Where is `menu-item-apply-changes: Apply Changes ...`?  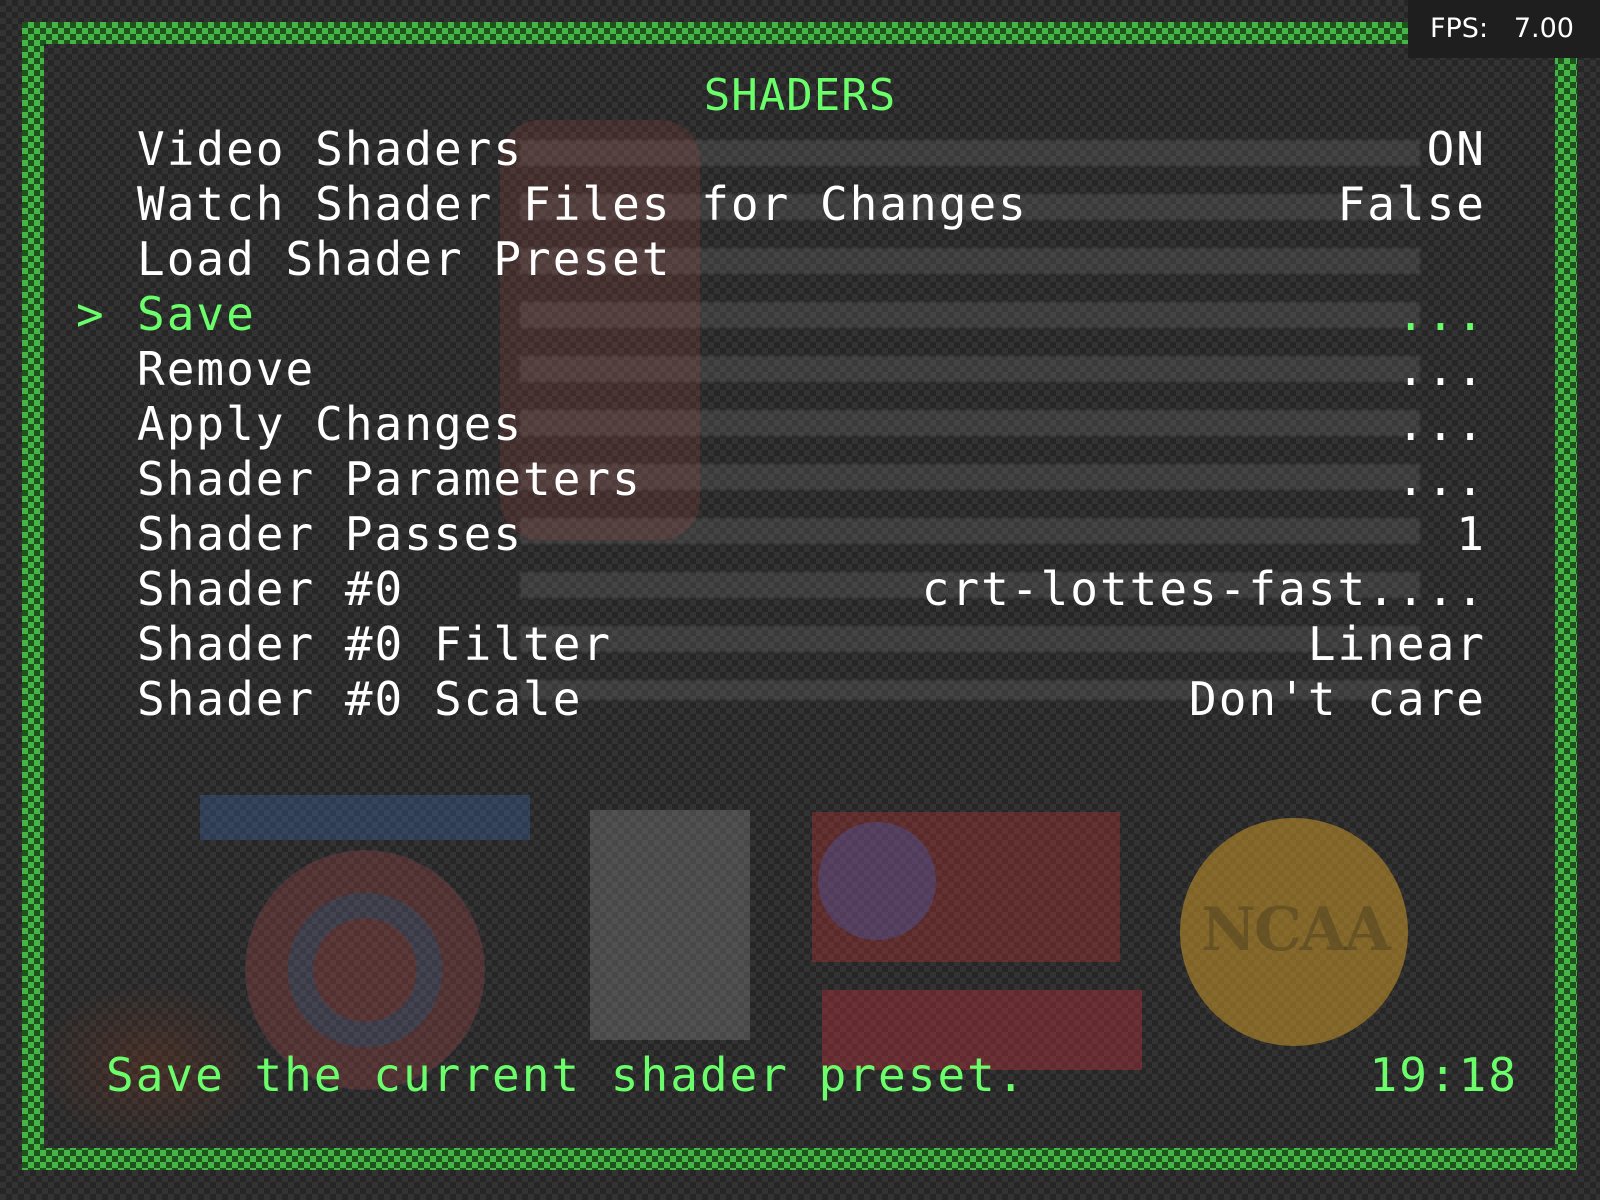 menu-item-apply-changes: Apply Changes ... is located at coordinates (800, 424).